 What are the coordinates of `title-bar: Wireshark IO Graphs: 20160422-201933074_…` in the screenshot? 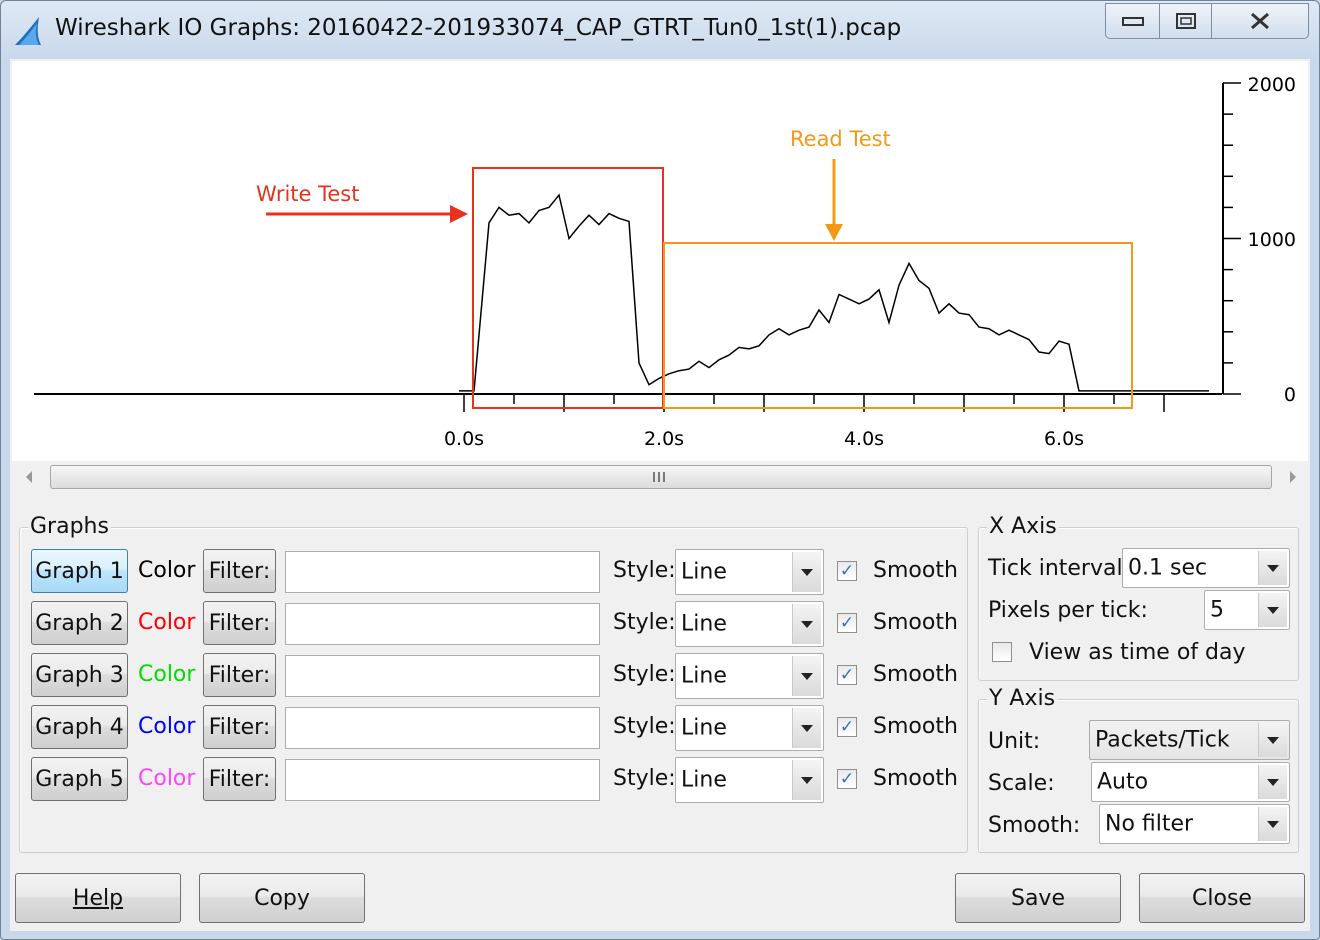 It's located at (660, 30).